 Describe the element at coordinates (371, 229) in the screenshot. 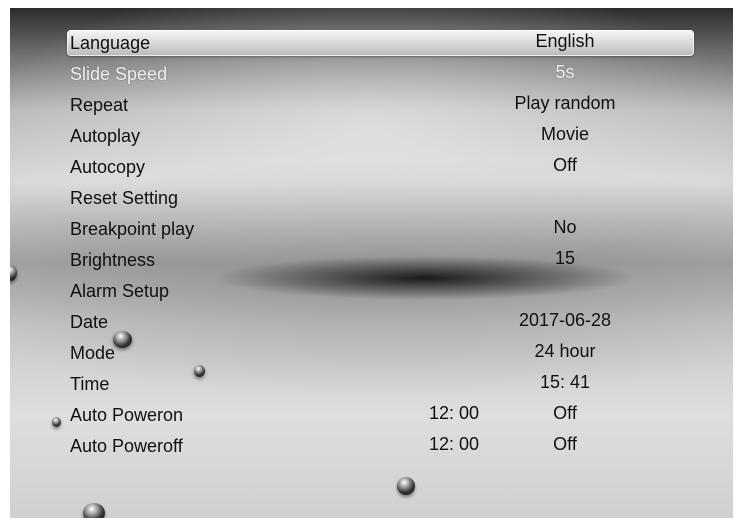

I see `menu-row-breakpoint-play: Breakpoint play No` at that location.